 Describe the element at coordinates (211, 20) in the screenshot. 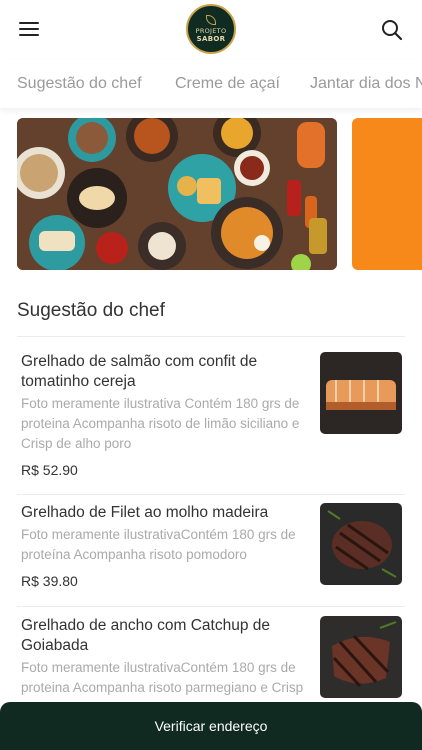

I see `leaf-icon` at that location.